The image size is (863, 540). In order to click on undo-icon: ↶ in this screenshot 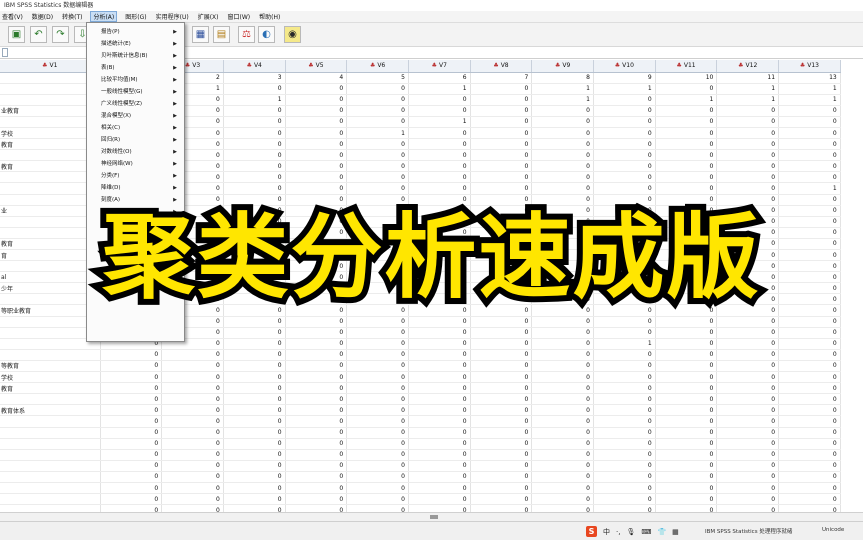, I will do `click(38, 34)`.